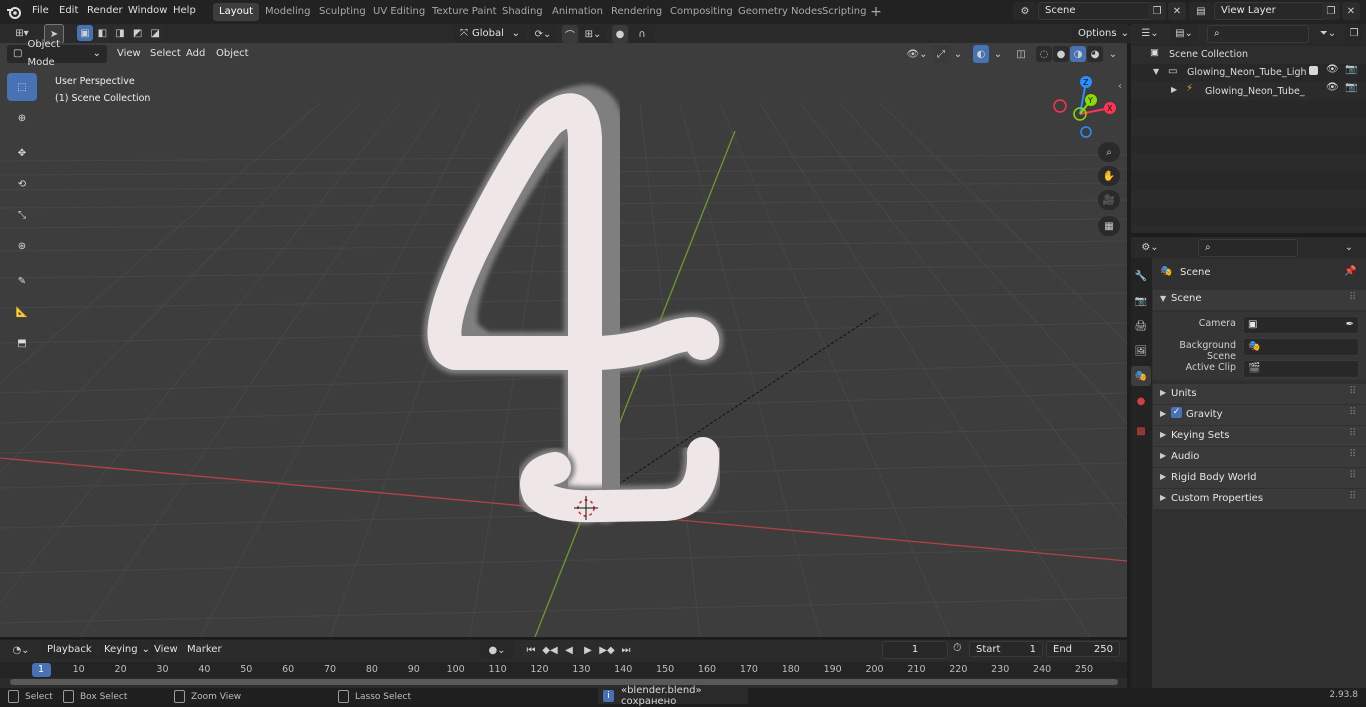 The width and height of the screenshot is (1366, 707). Describe the element at coordinates (1270, 11) in the screenshot. I see `view-layer-field: View Layer` at that location.